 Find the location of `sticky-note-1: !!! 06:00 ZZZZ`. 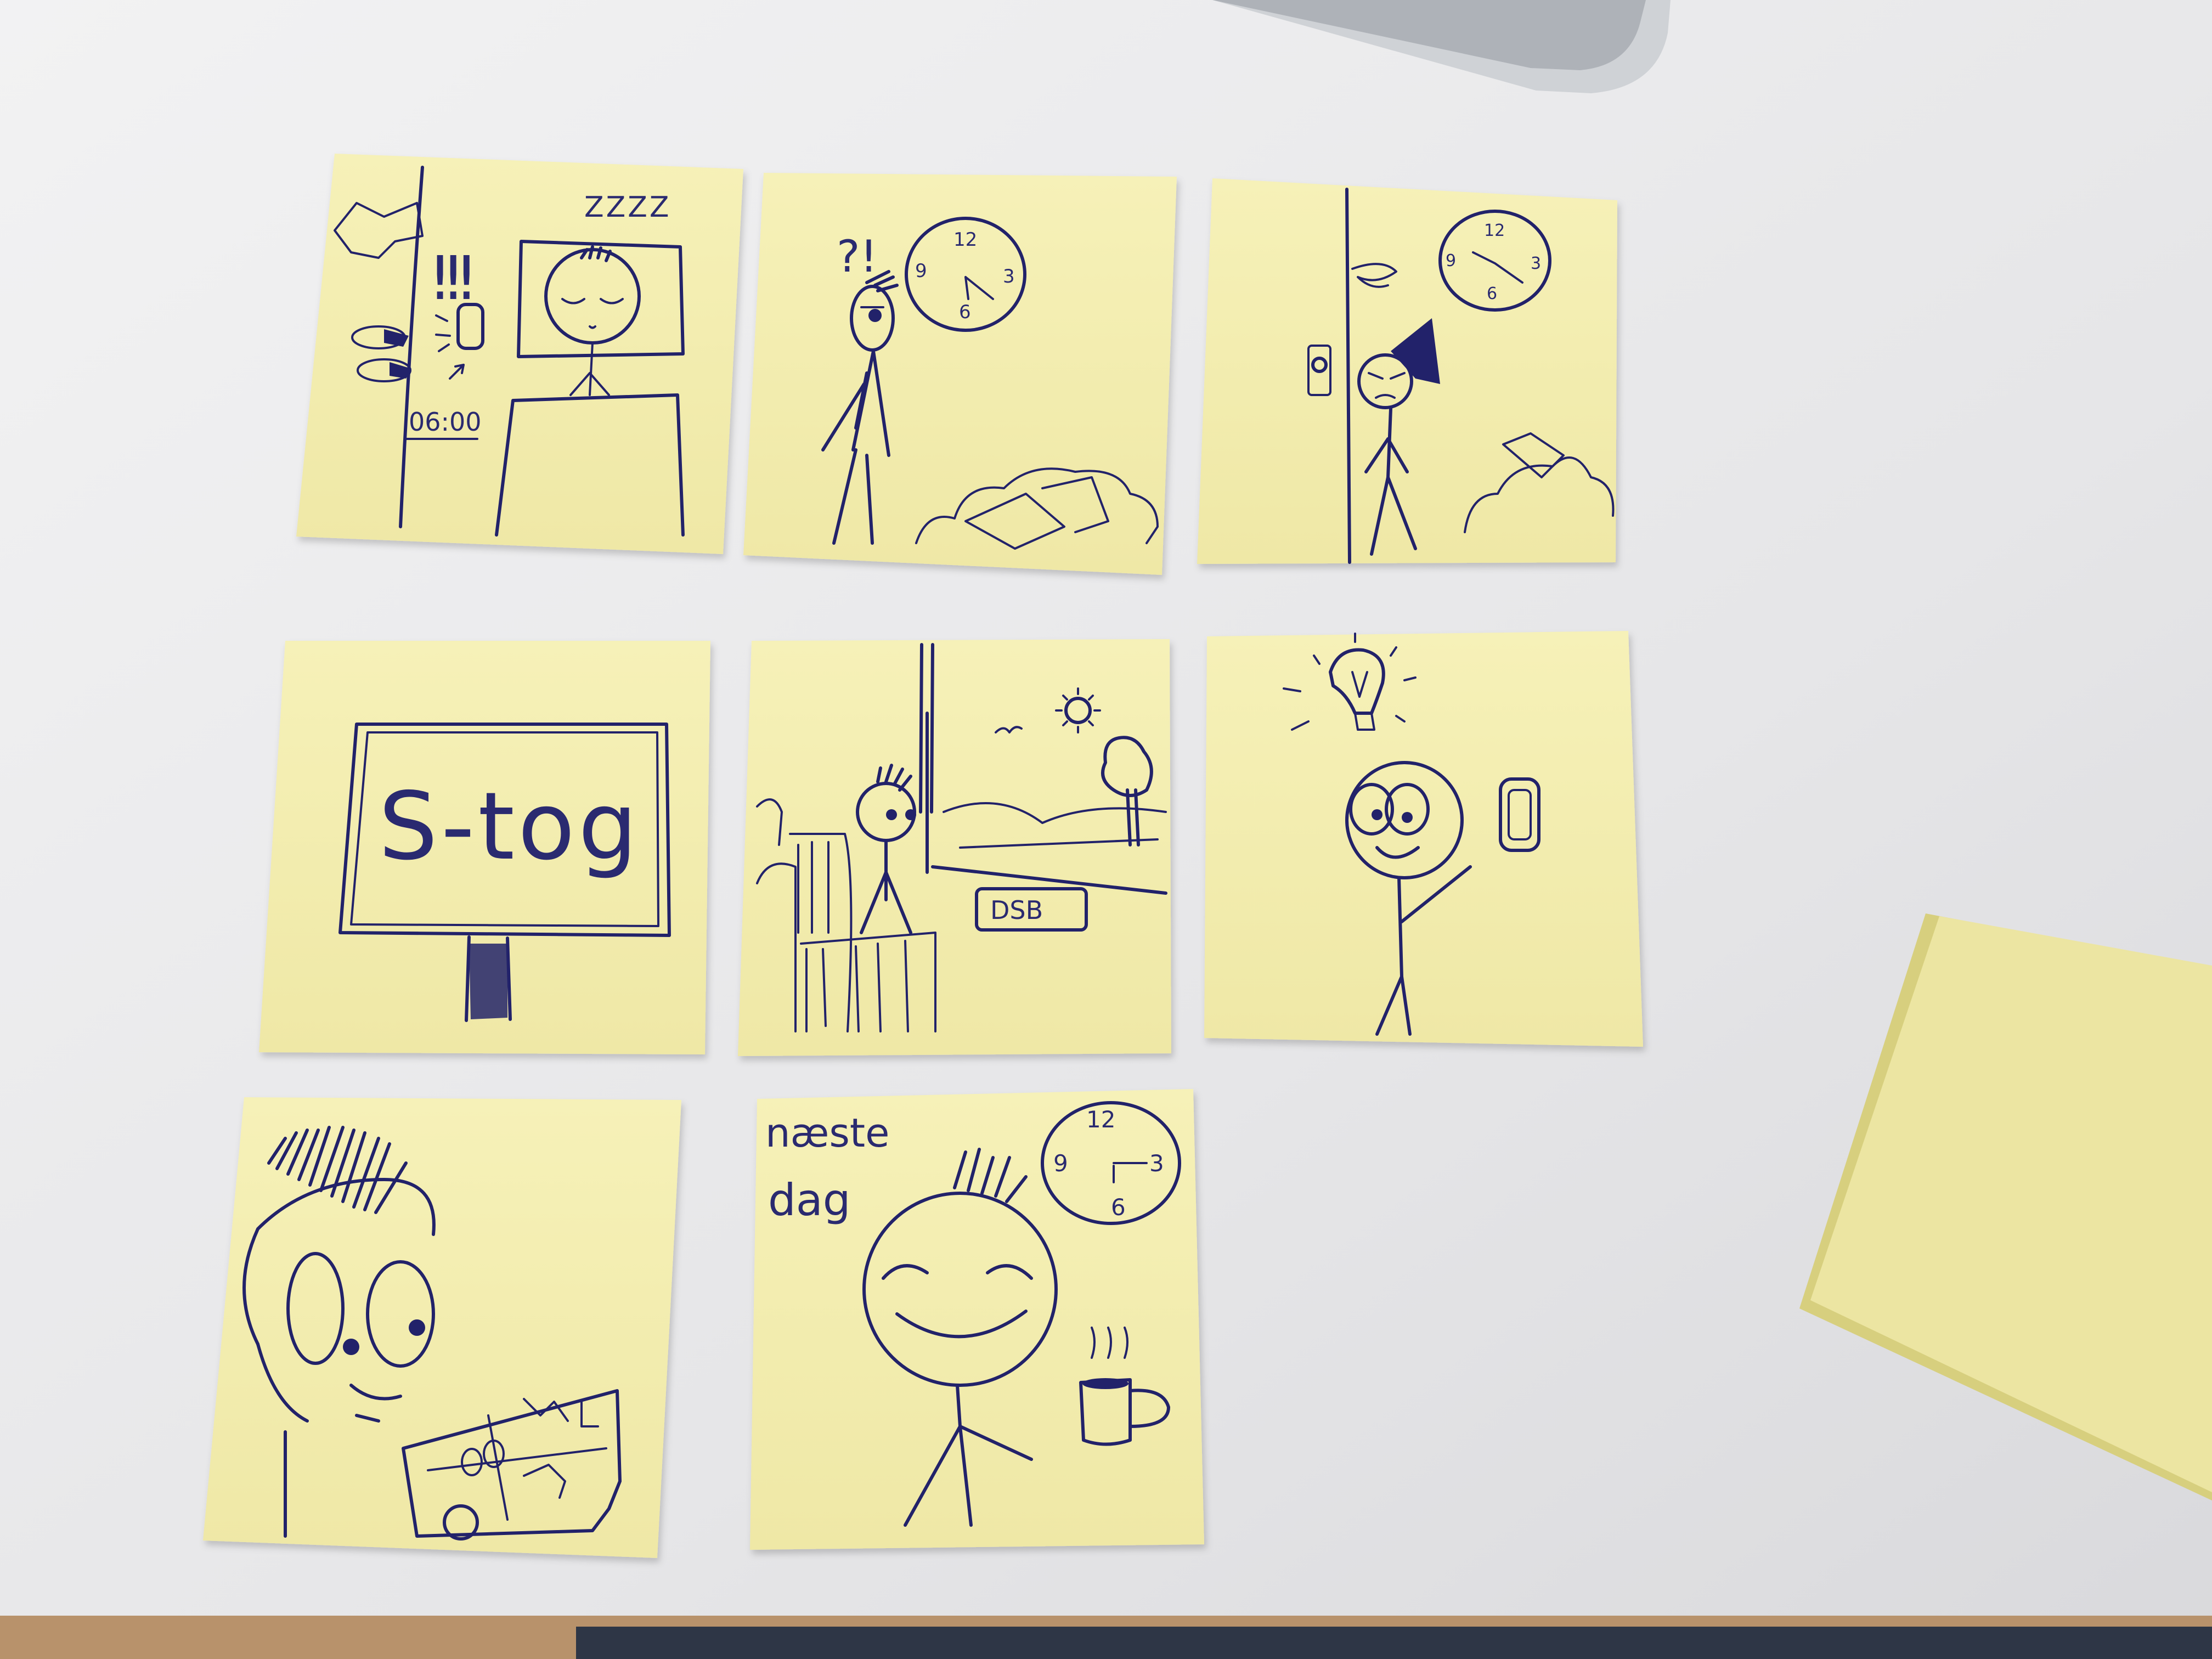

sticky-note-1: !!! 06:00 ZZZZ is located at coordinates (519, 354).